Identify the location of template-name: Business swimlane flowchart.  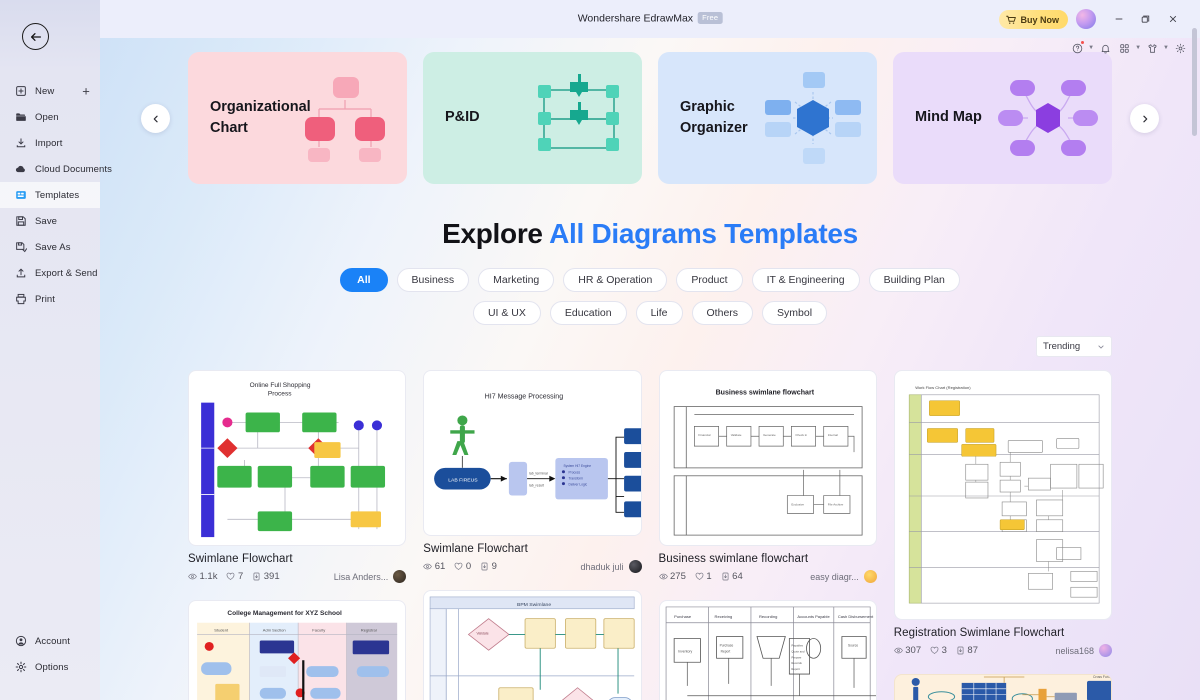
(733, 559).